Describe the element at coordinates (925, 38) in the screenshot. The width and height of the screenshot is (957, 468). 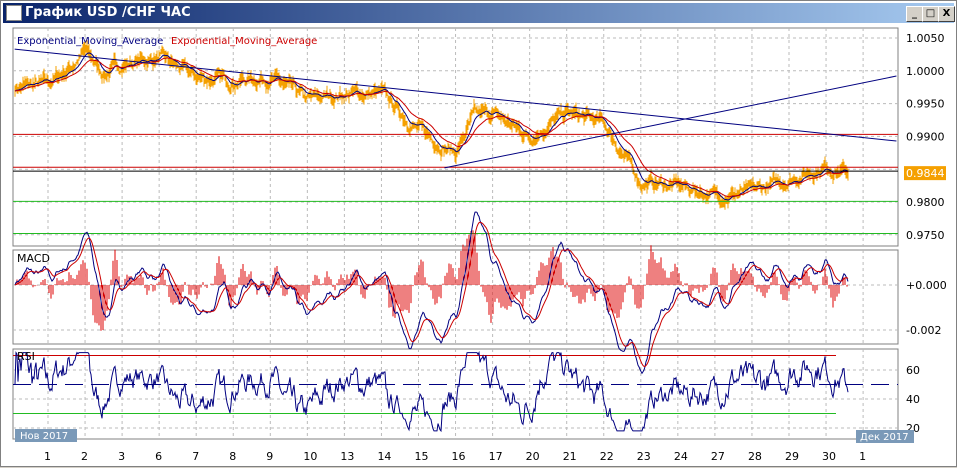
I see `price-axis-label: 1.0050` at that location.